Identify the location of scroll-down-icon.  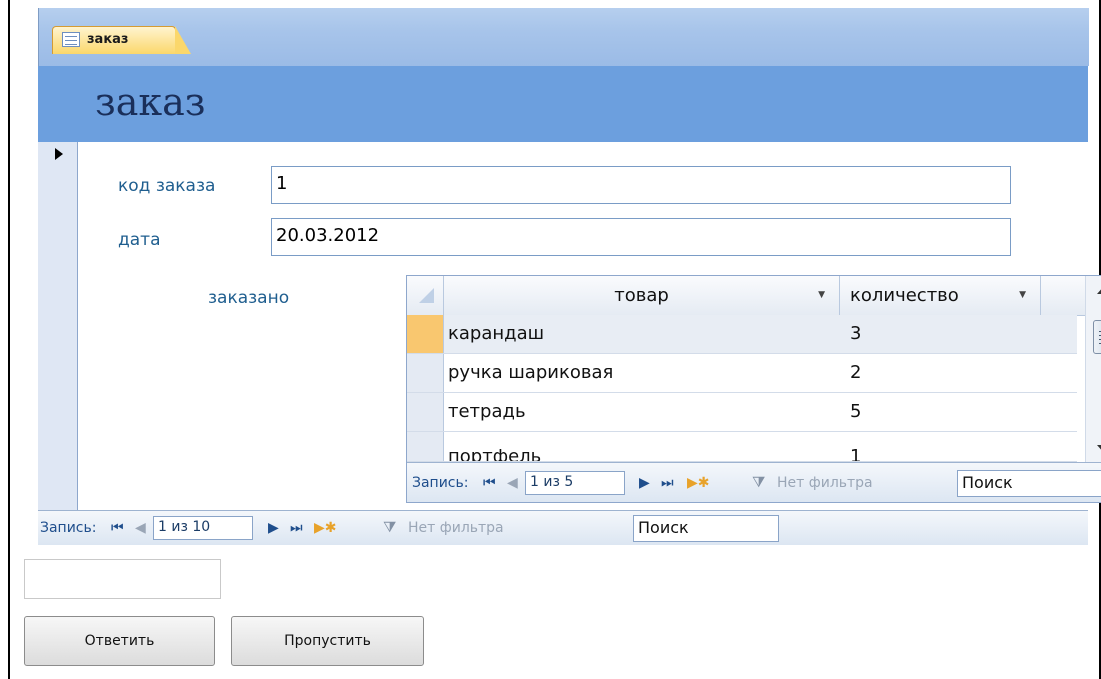
(1099, 449).